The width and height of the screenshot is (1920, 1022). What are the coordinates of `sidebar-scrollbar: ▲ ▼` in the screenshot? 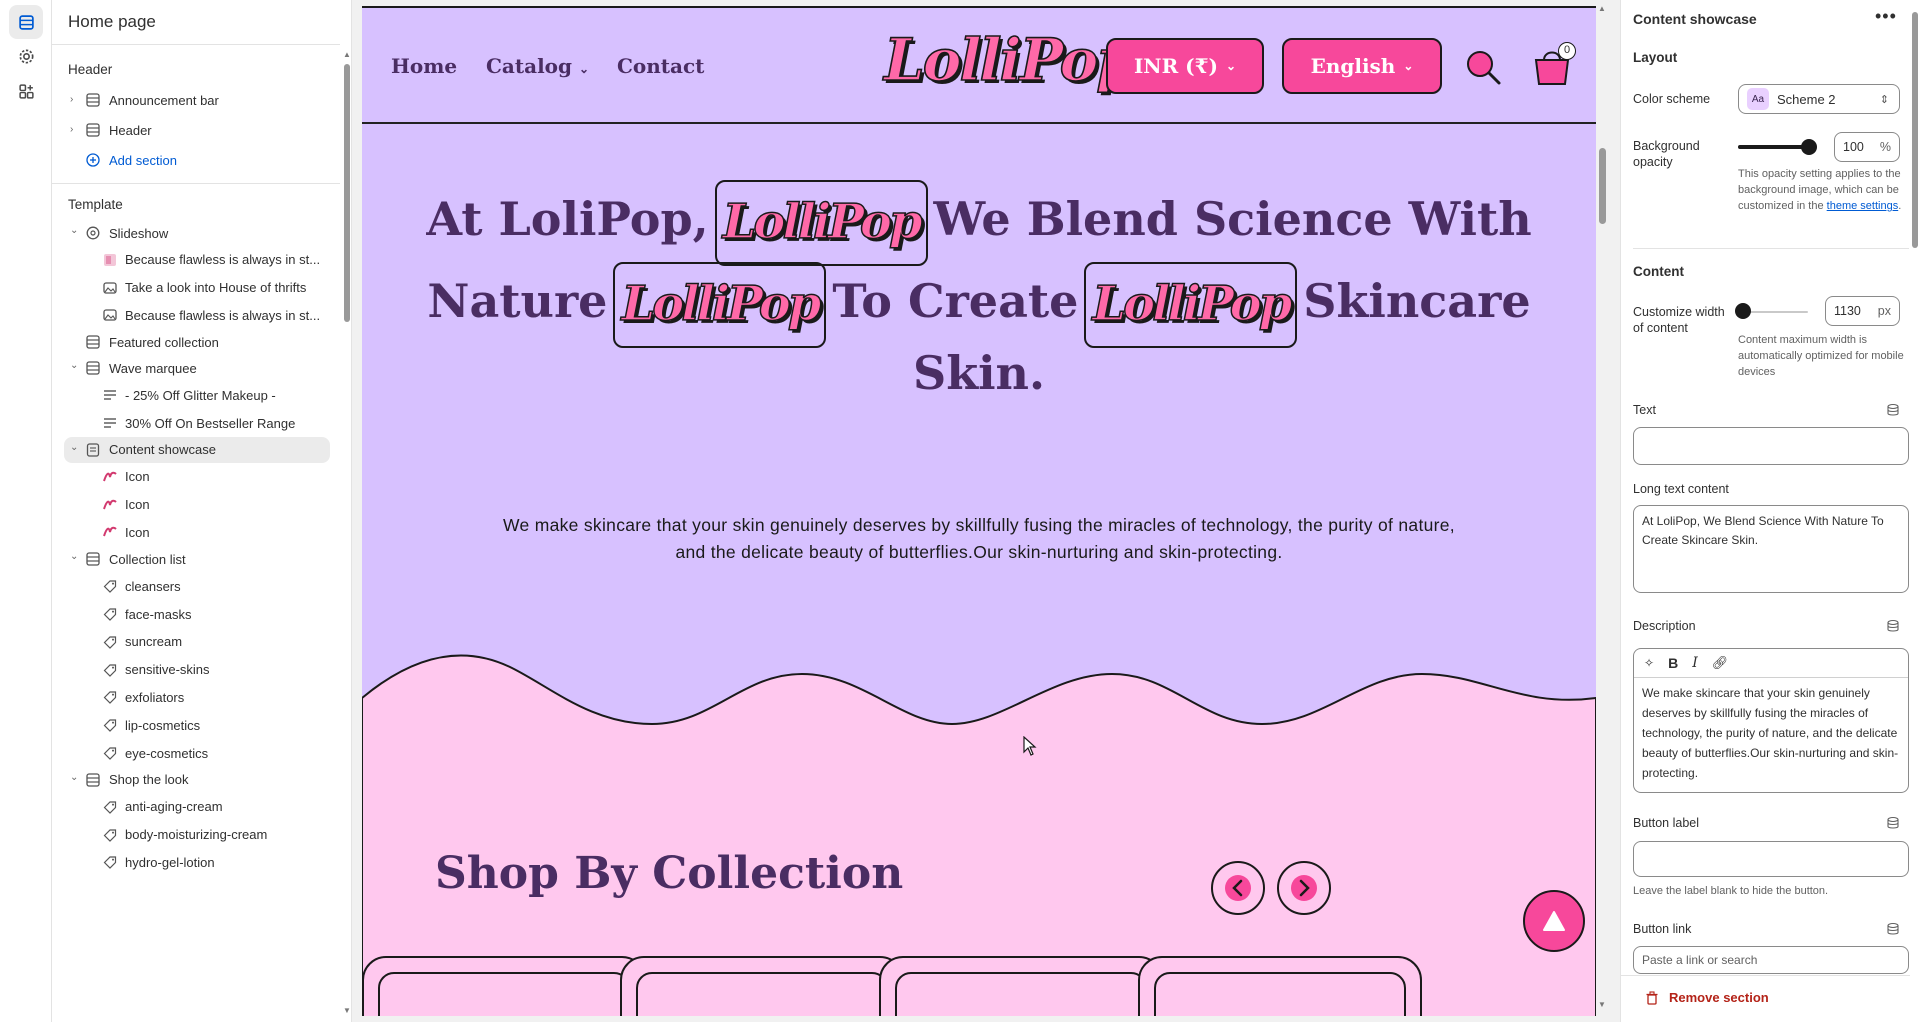 It's located at (347, 535).